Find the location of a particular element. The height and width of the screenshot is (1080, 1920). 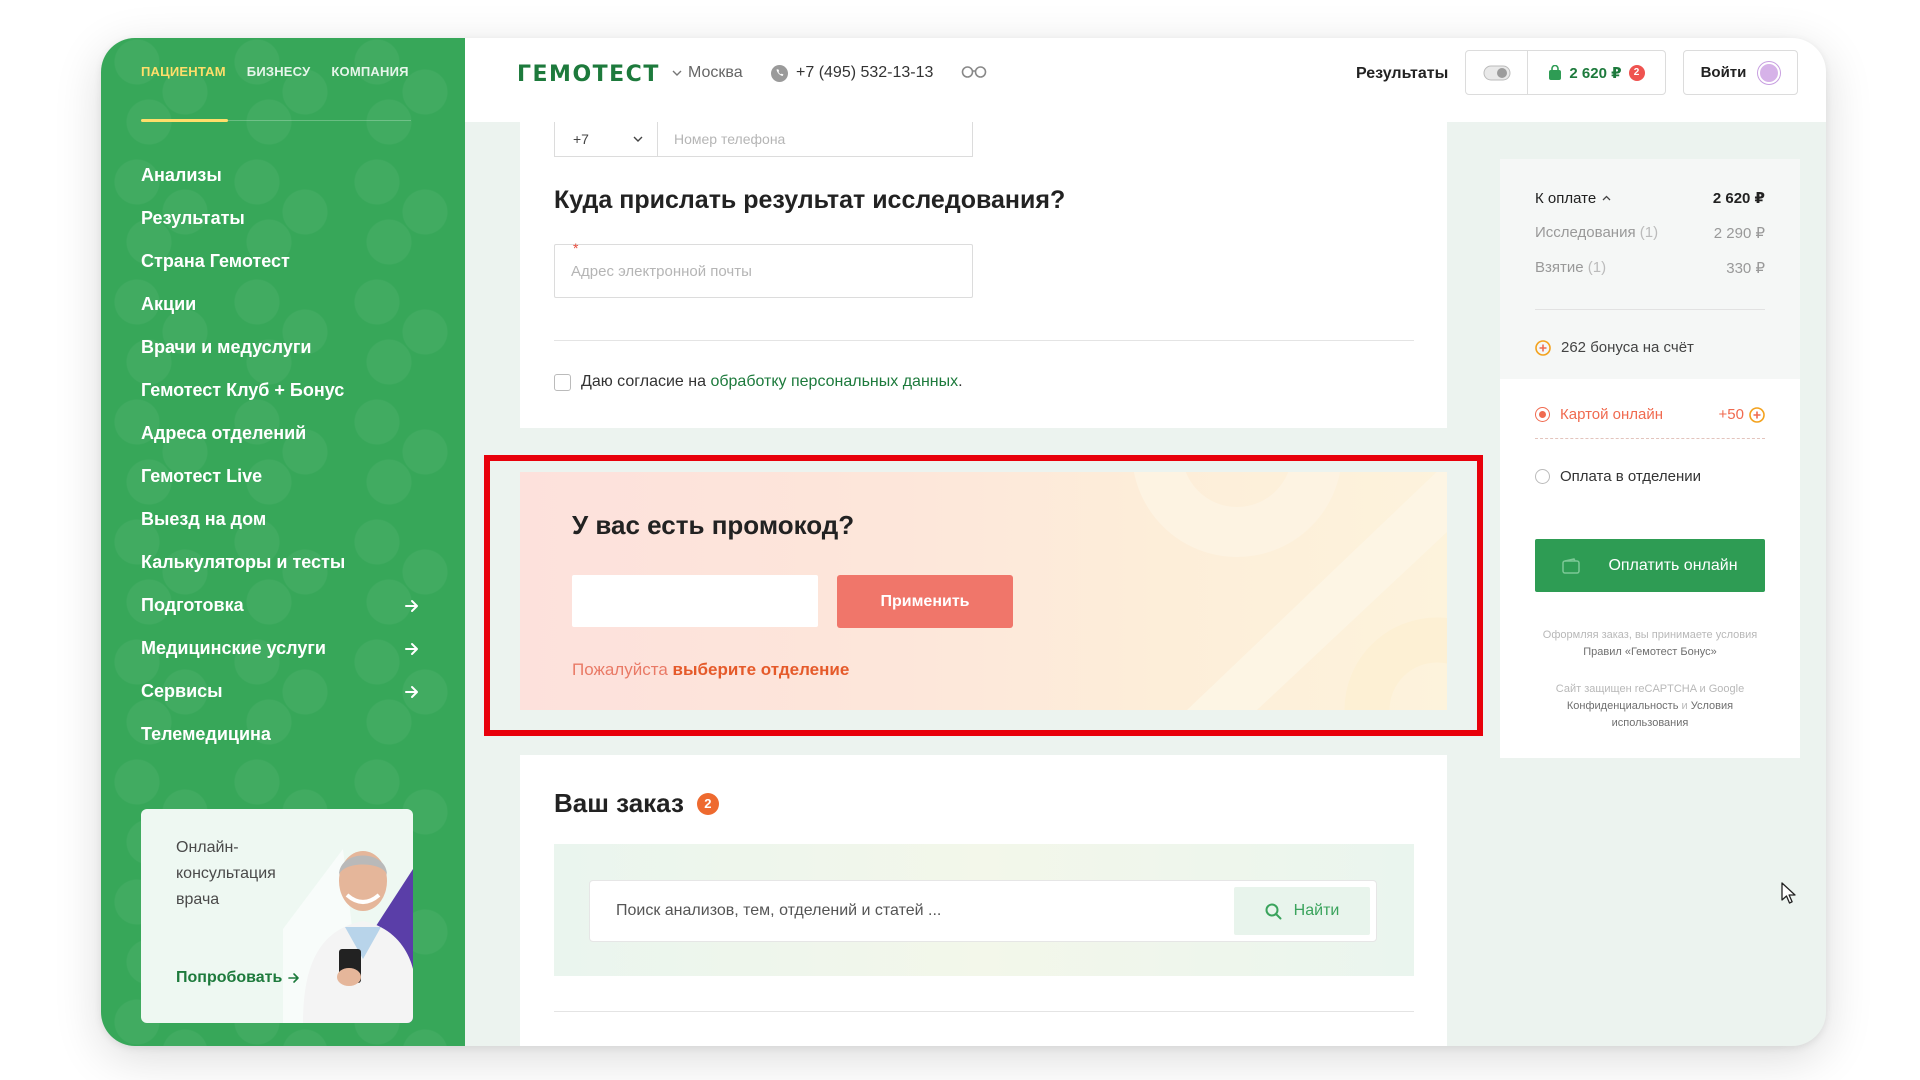

to-pay-row: К оплате 2 620 ₽ is located at coordinates (1650, 198).